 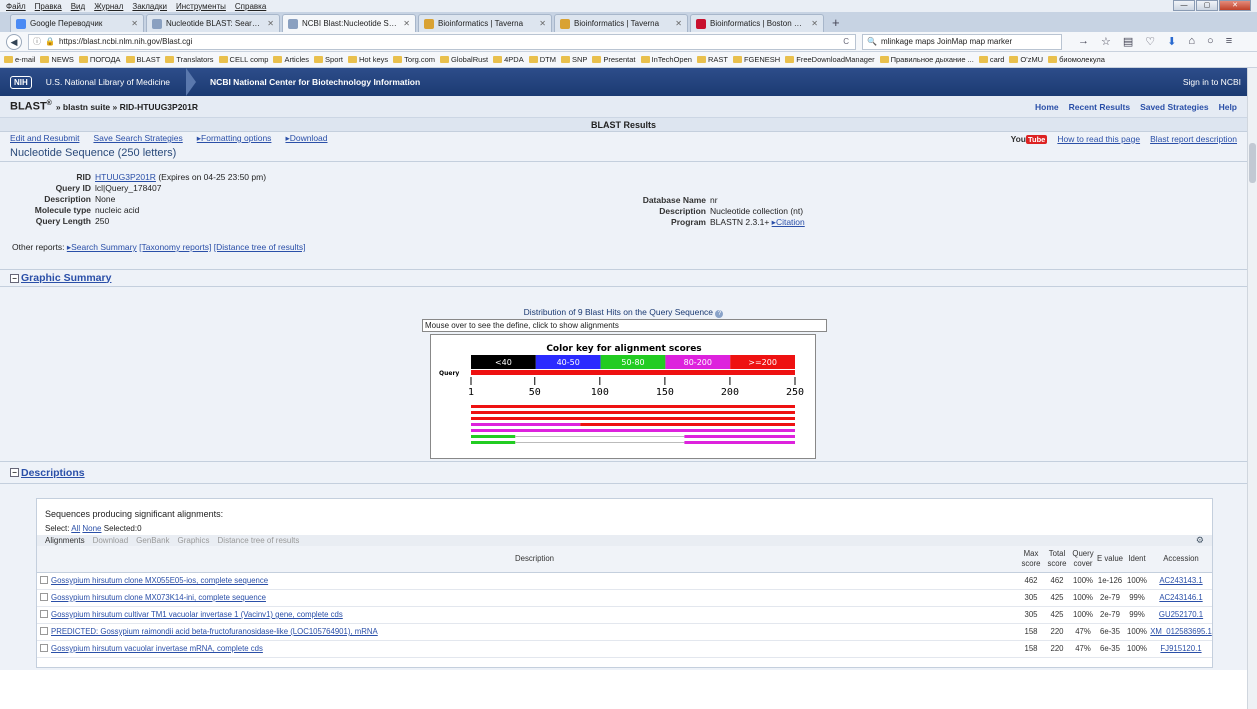 What do you see at coordinates (137, 138) in the screenshot?
I see `action-link: Save Search Strategies` at bounding box center [137, 138].